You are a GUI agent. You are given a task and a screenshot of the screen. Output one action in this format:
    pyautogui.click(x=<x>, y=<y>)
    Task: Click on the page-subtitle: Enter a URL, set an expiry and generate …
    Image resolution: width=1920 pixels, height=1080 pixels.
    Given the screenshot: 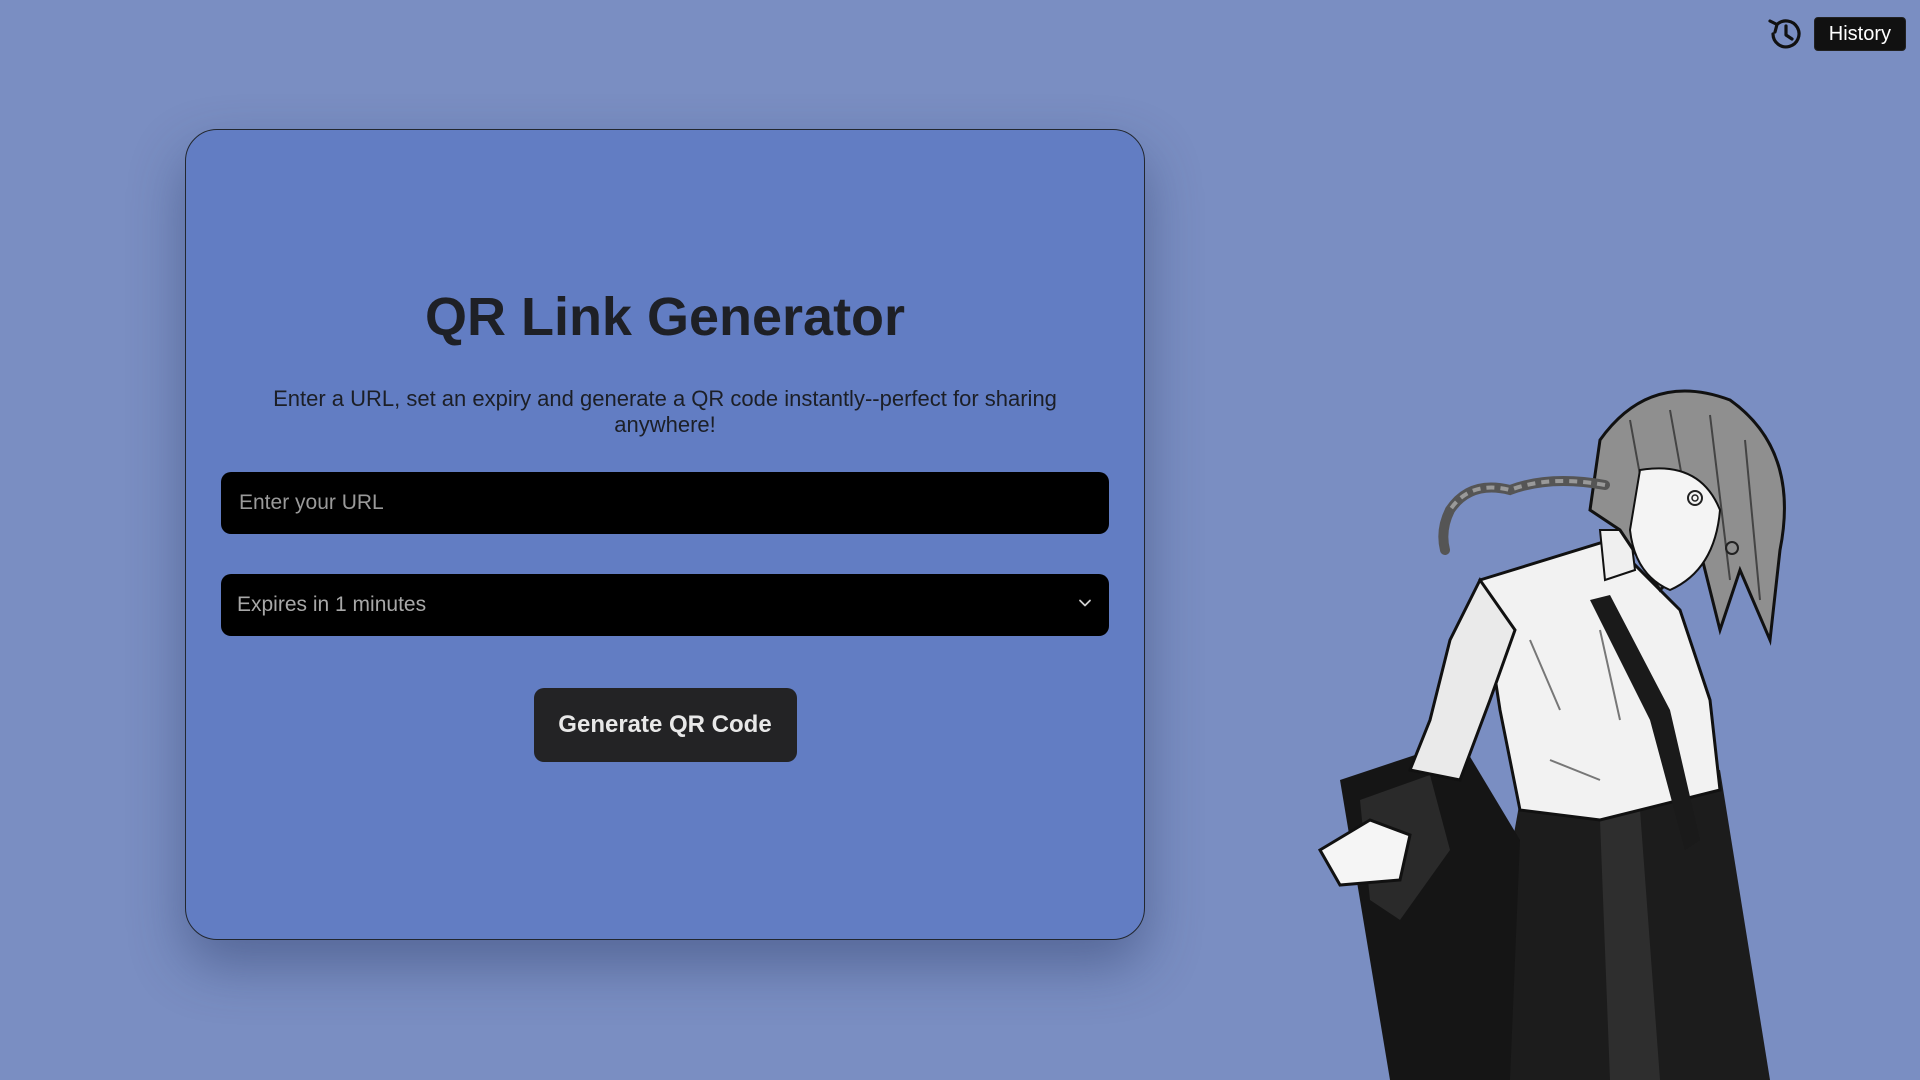 What is the action you would take?
    pyautogui.click(x=665, y=411)
    